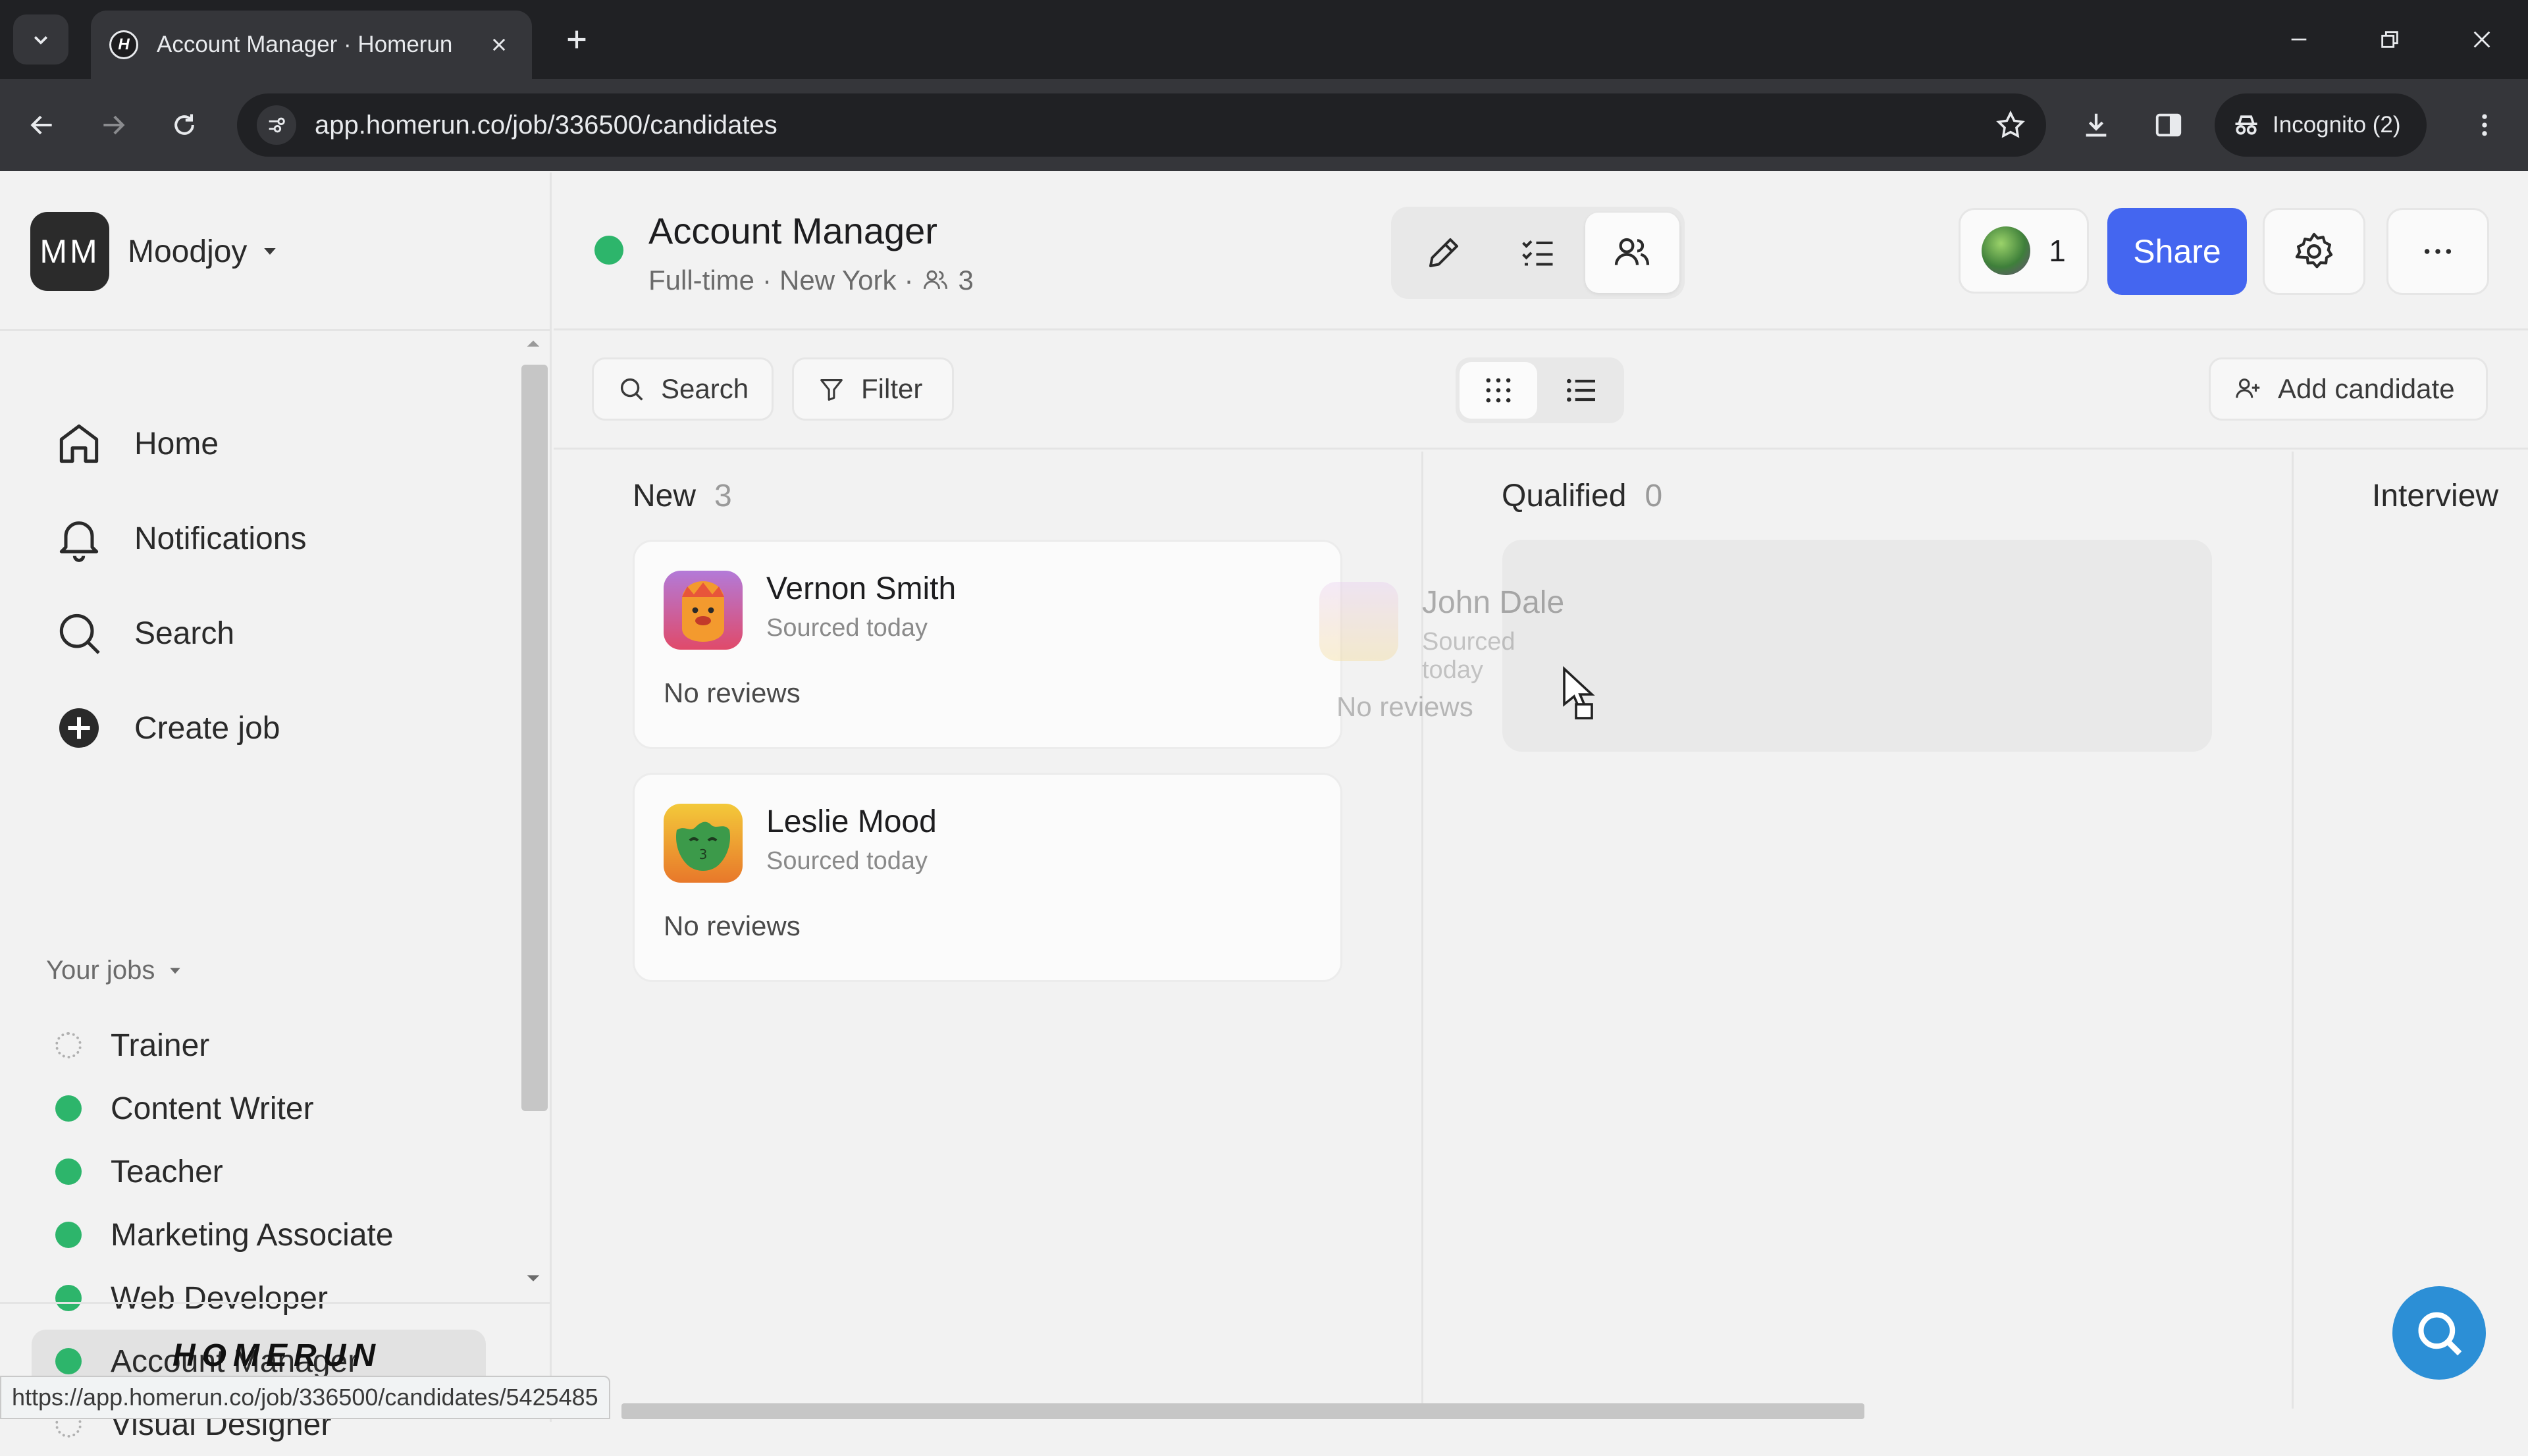 This screenshot has height=1456, width=2528. I want to click on restore-icon, so click(2389, 39).